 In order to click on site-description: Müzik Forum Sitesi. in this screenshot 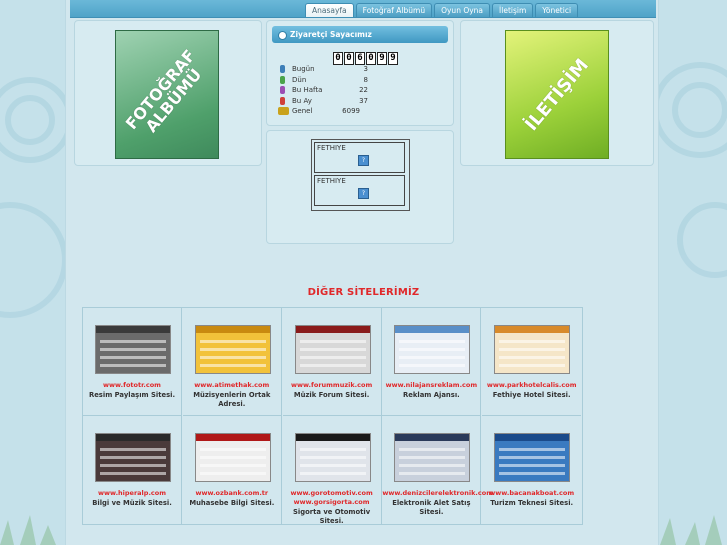, I will do `click(331, 395)`.